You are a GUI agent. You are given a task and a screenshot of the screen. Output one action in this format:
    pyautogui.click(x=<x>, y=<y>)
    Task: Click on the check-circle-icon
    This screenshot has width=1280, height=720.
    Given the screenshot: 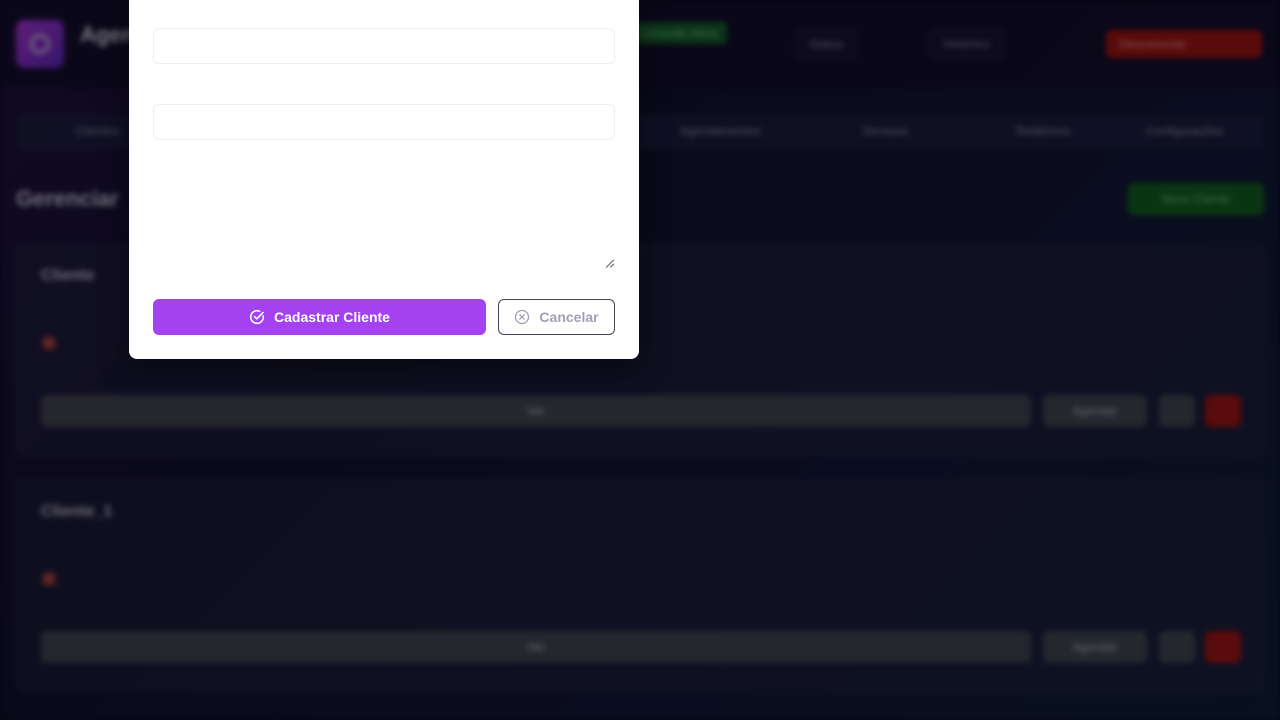 What is the action you would take?
    pyautogui.click(x=257, y=317)
    